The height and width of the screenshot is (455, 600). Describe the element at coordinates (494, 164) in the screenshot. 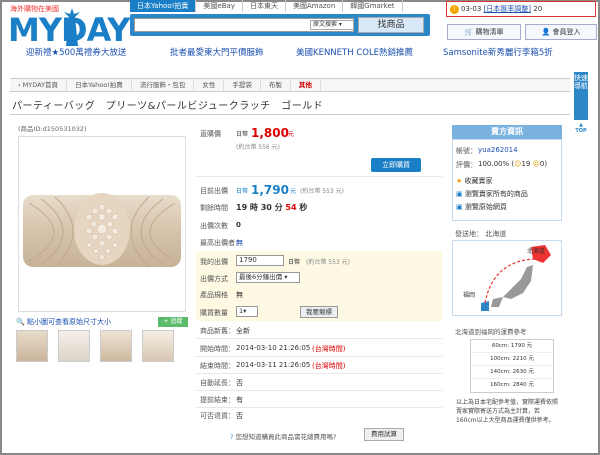

I see `seller-rating-percent: 100.00%` at that location.